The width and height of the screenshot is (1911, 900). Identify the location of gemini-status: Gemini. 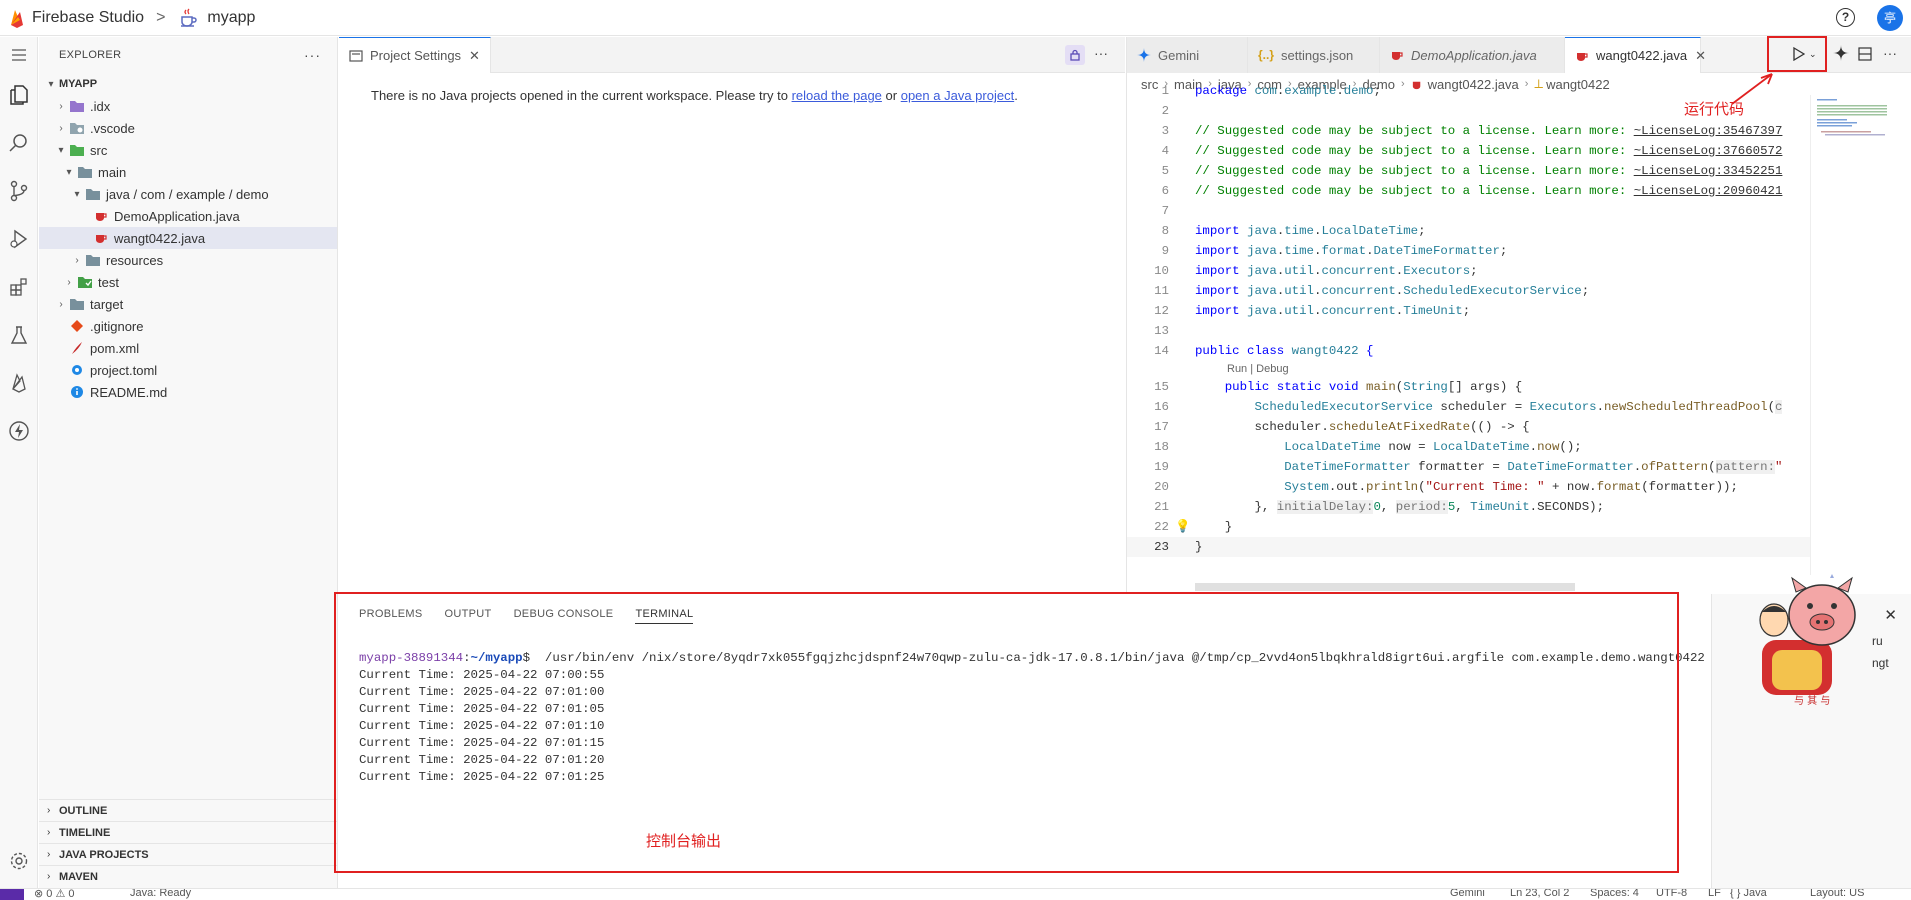
(1467, 894).